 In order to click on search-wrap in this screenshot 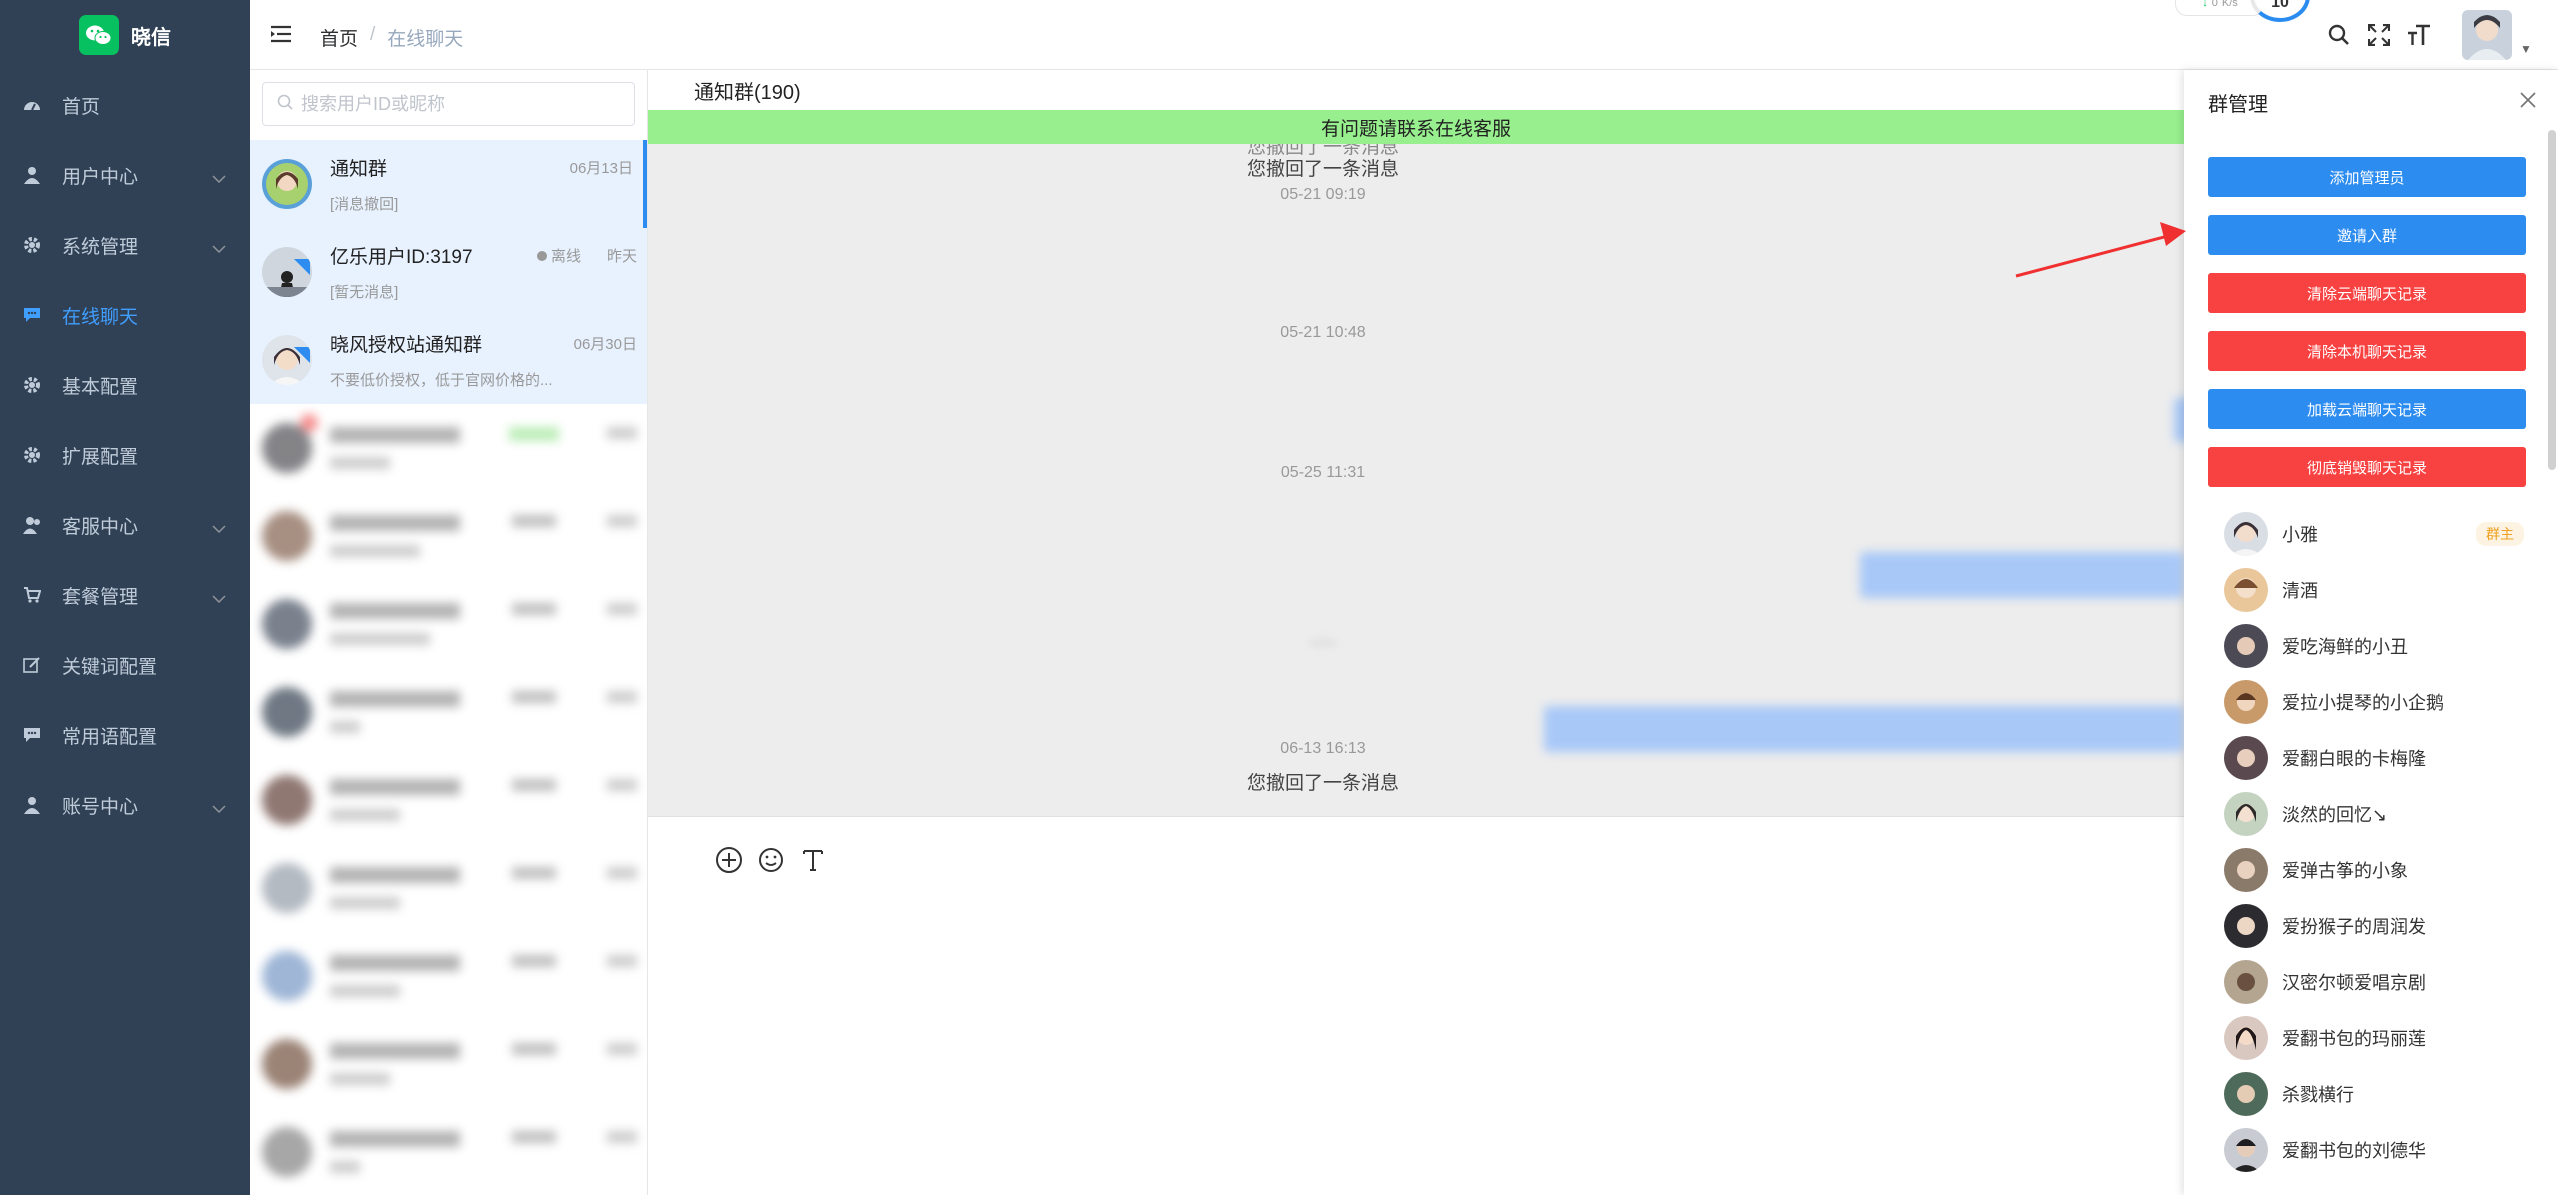, I will do `click(448, 105)`.